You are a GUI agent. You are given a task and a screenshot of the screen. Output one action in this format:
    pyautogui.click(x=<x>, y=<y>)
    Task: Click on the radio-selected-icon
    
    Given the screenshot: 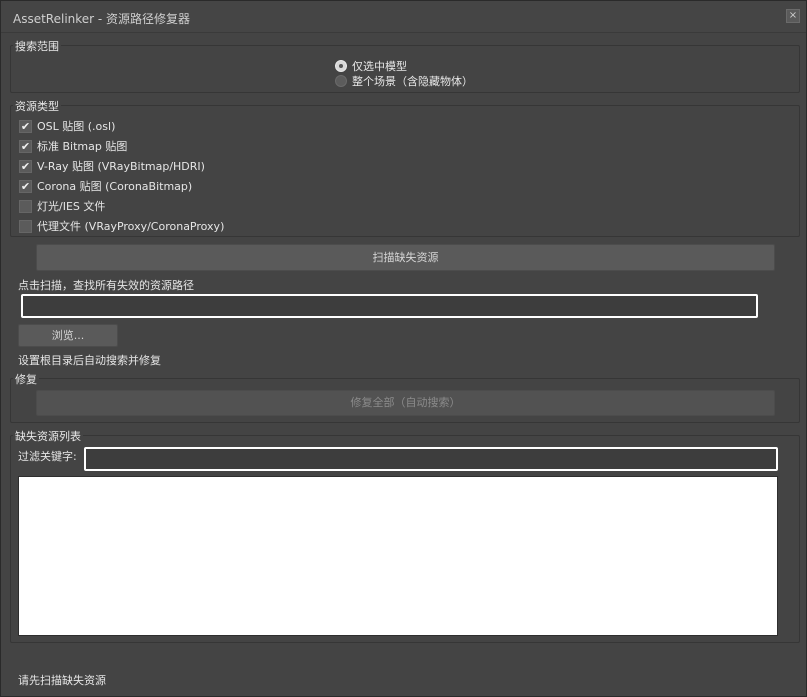 What is the action you would take?
    pyautogui.click(x=341, y=66)
    